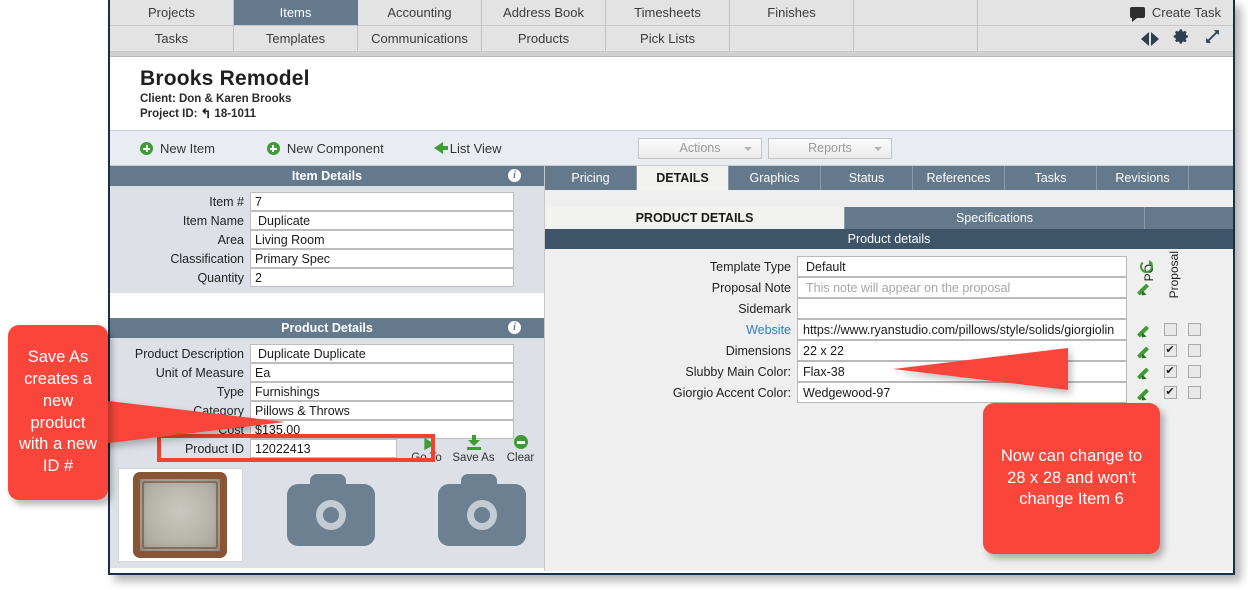 This screenshot has width=1248, height=590. I want to click on back-arrow-icon: ↰, so click(206, 114).